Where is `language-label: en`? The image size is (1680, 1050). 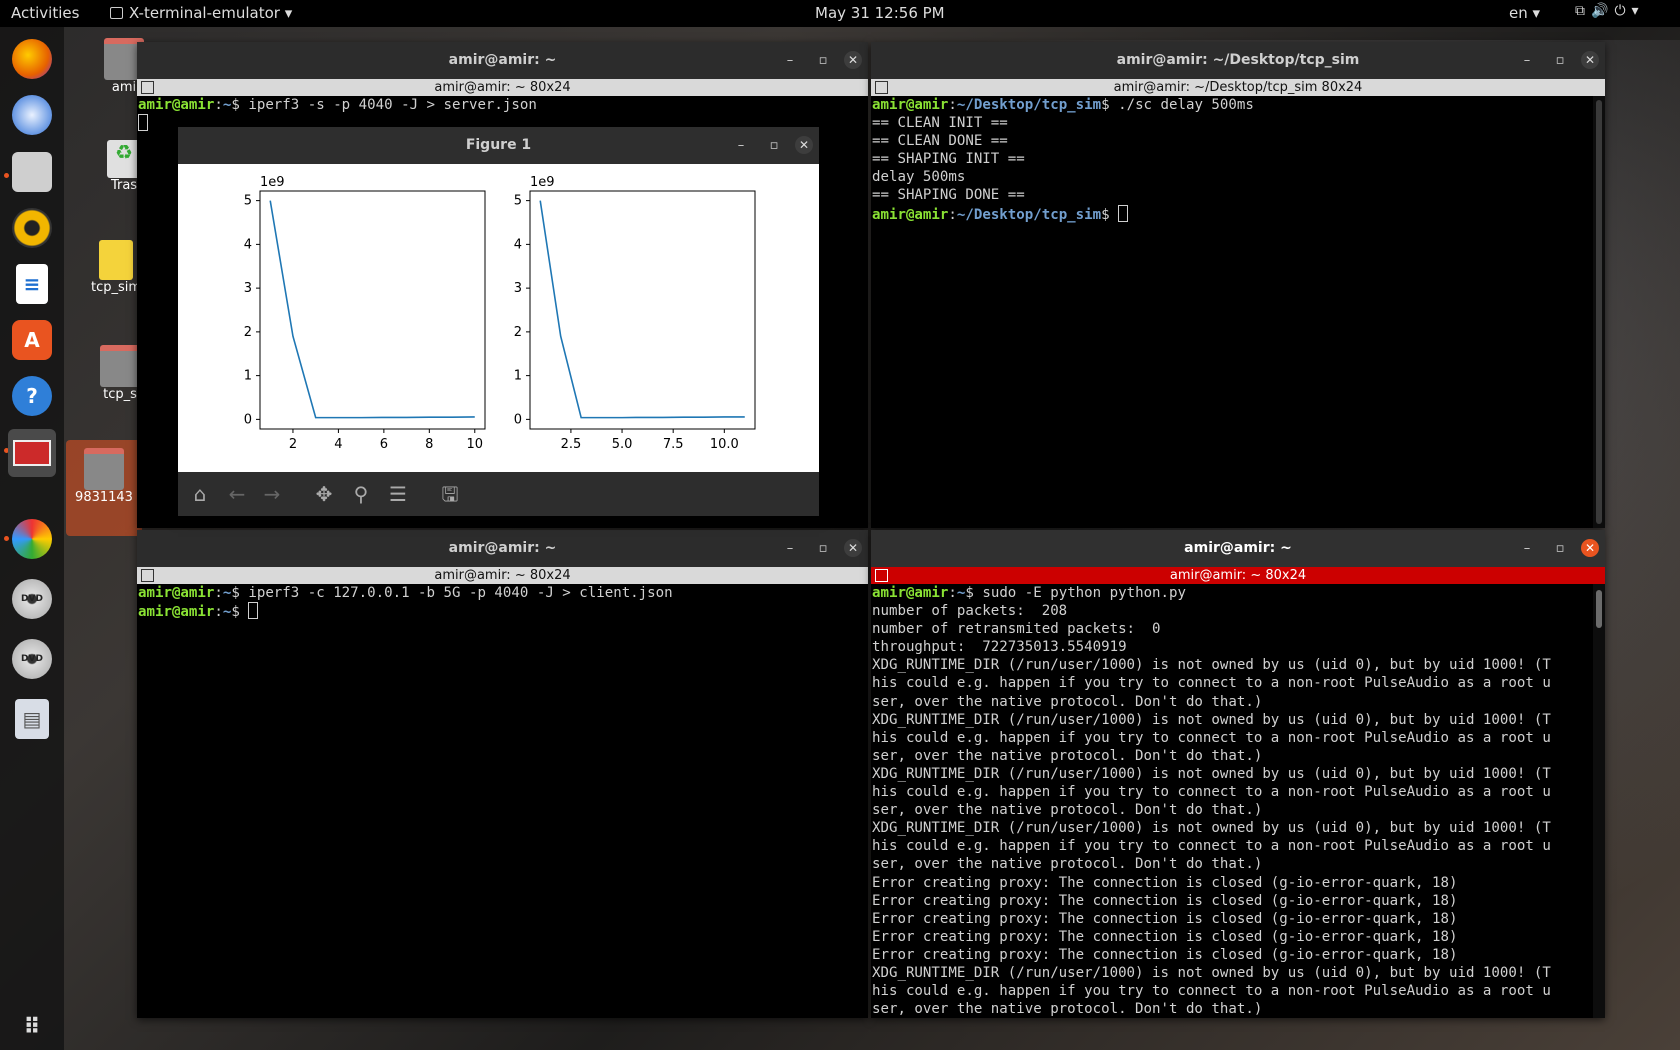
language-label: en is located at coordinates (1518, 13).